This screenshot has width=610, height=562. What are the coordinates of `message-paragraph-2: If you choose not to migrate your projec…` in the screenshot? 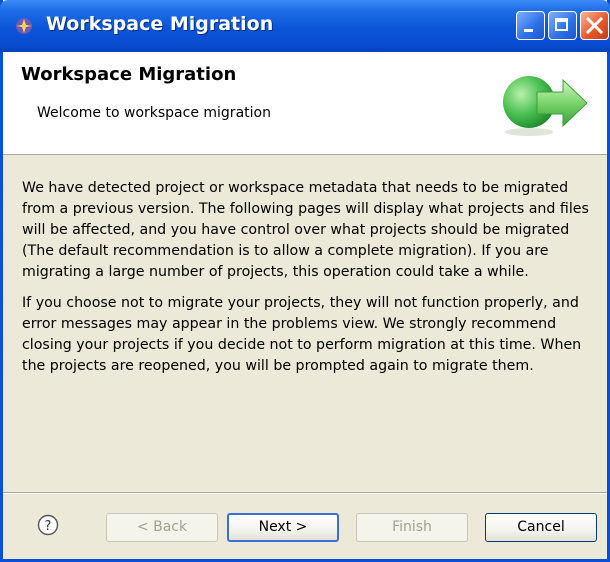 It's located at (302, 334).